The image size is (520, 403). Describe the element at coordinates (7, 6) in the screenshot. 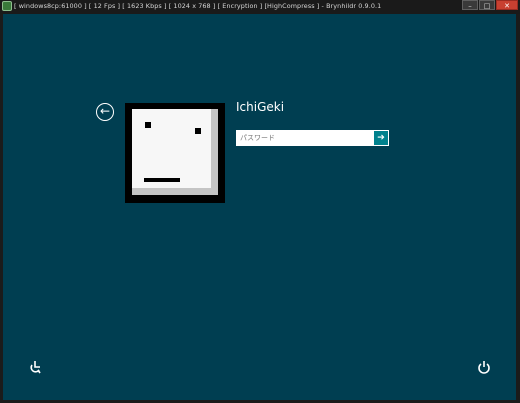

I see `app-icon` at that location.